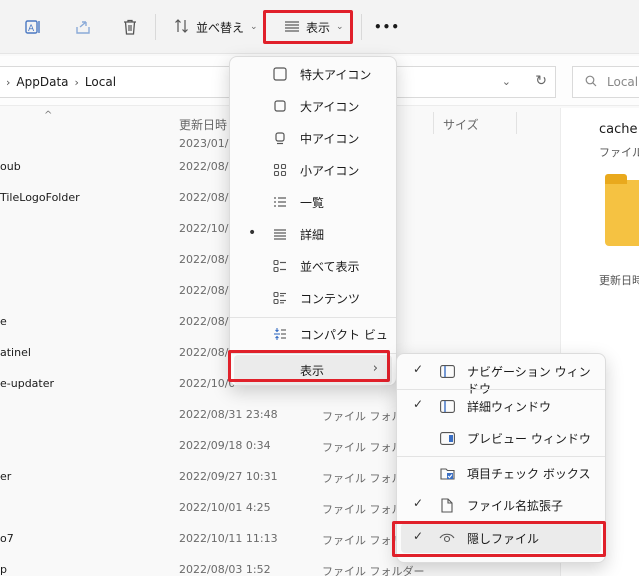 This screenshot has width=639, height=576. What do you see at coordinates (7, 538) in the screenshot?
I see `row-name: o7` at bounding box center [7, 538].